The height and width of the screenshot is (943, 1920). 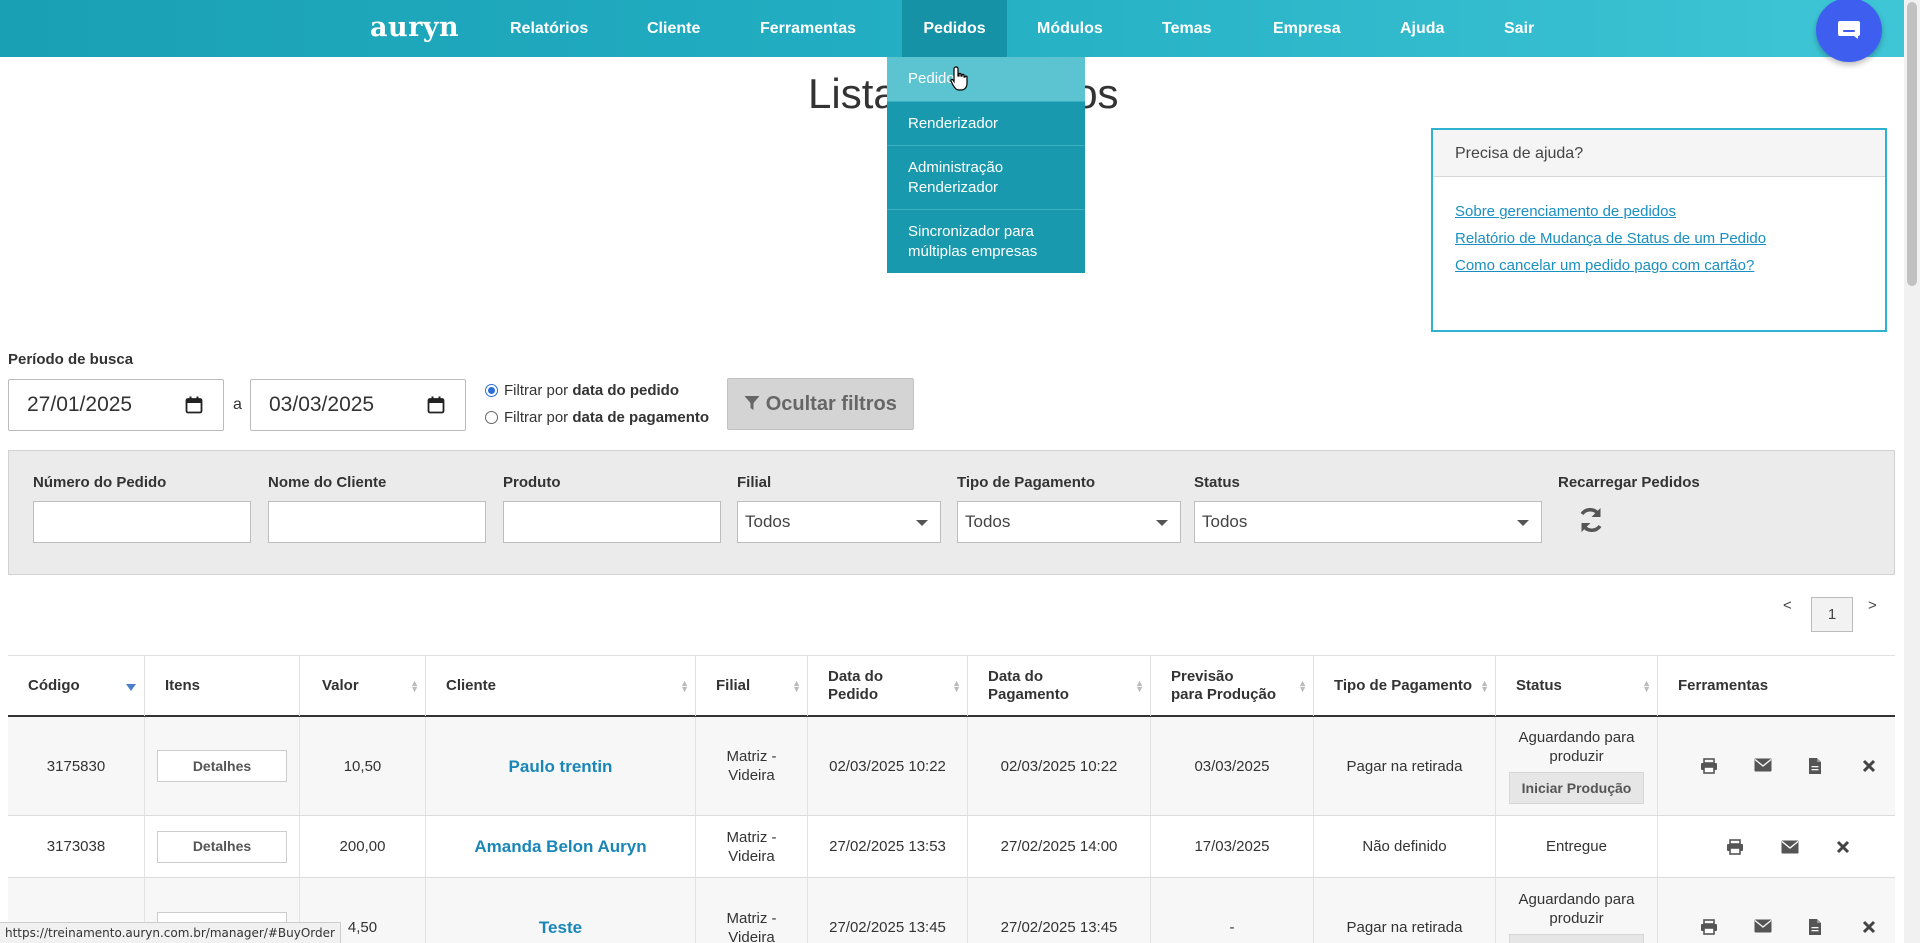 What do you see at coordinates (1162, 523) in the screenshot?
I see `chevron-down-icon` at bounding box center [1162, 523].